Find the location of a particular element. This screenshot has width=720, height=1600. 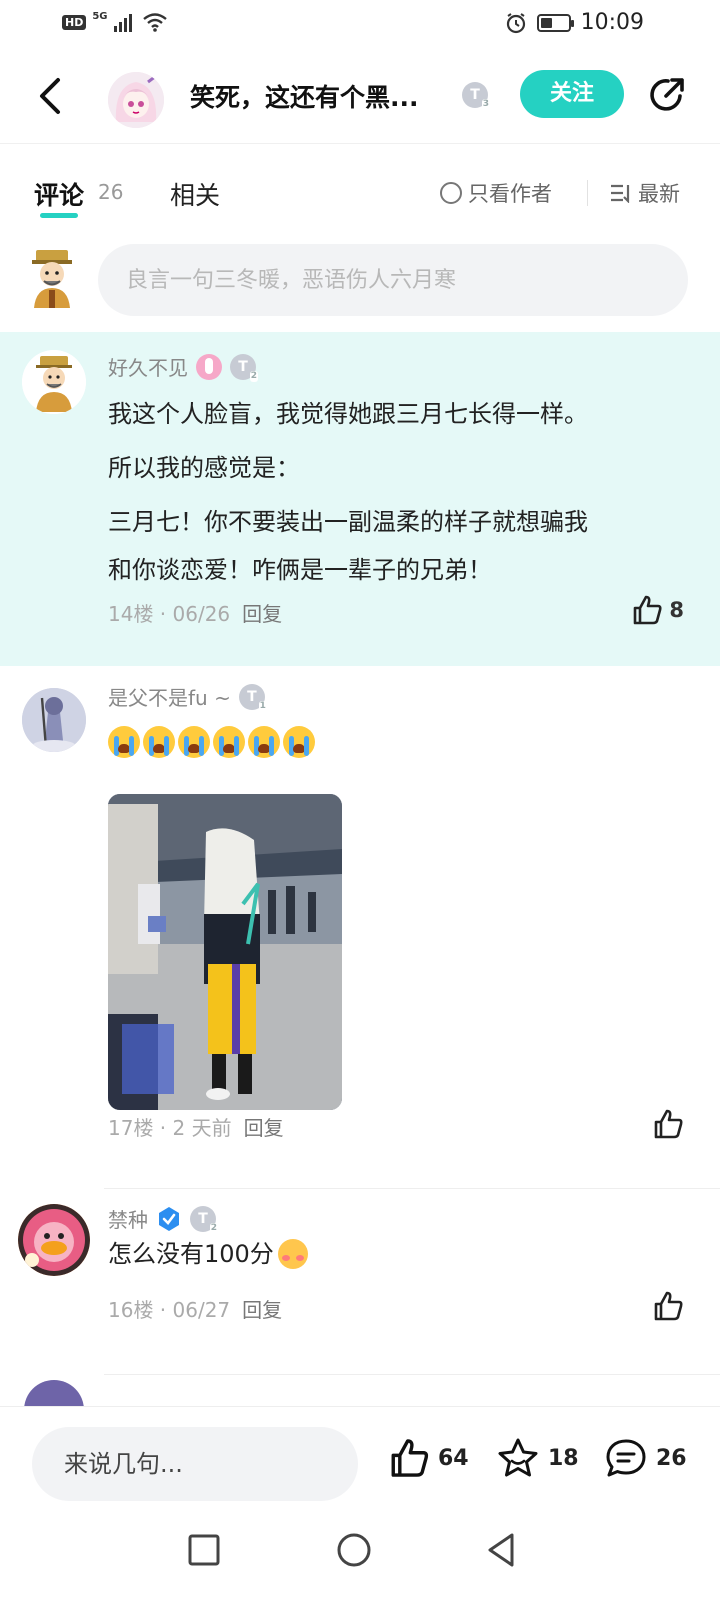

comment-input is located at coordinates (393, 280).